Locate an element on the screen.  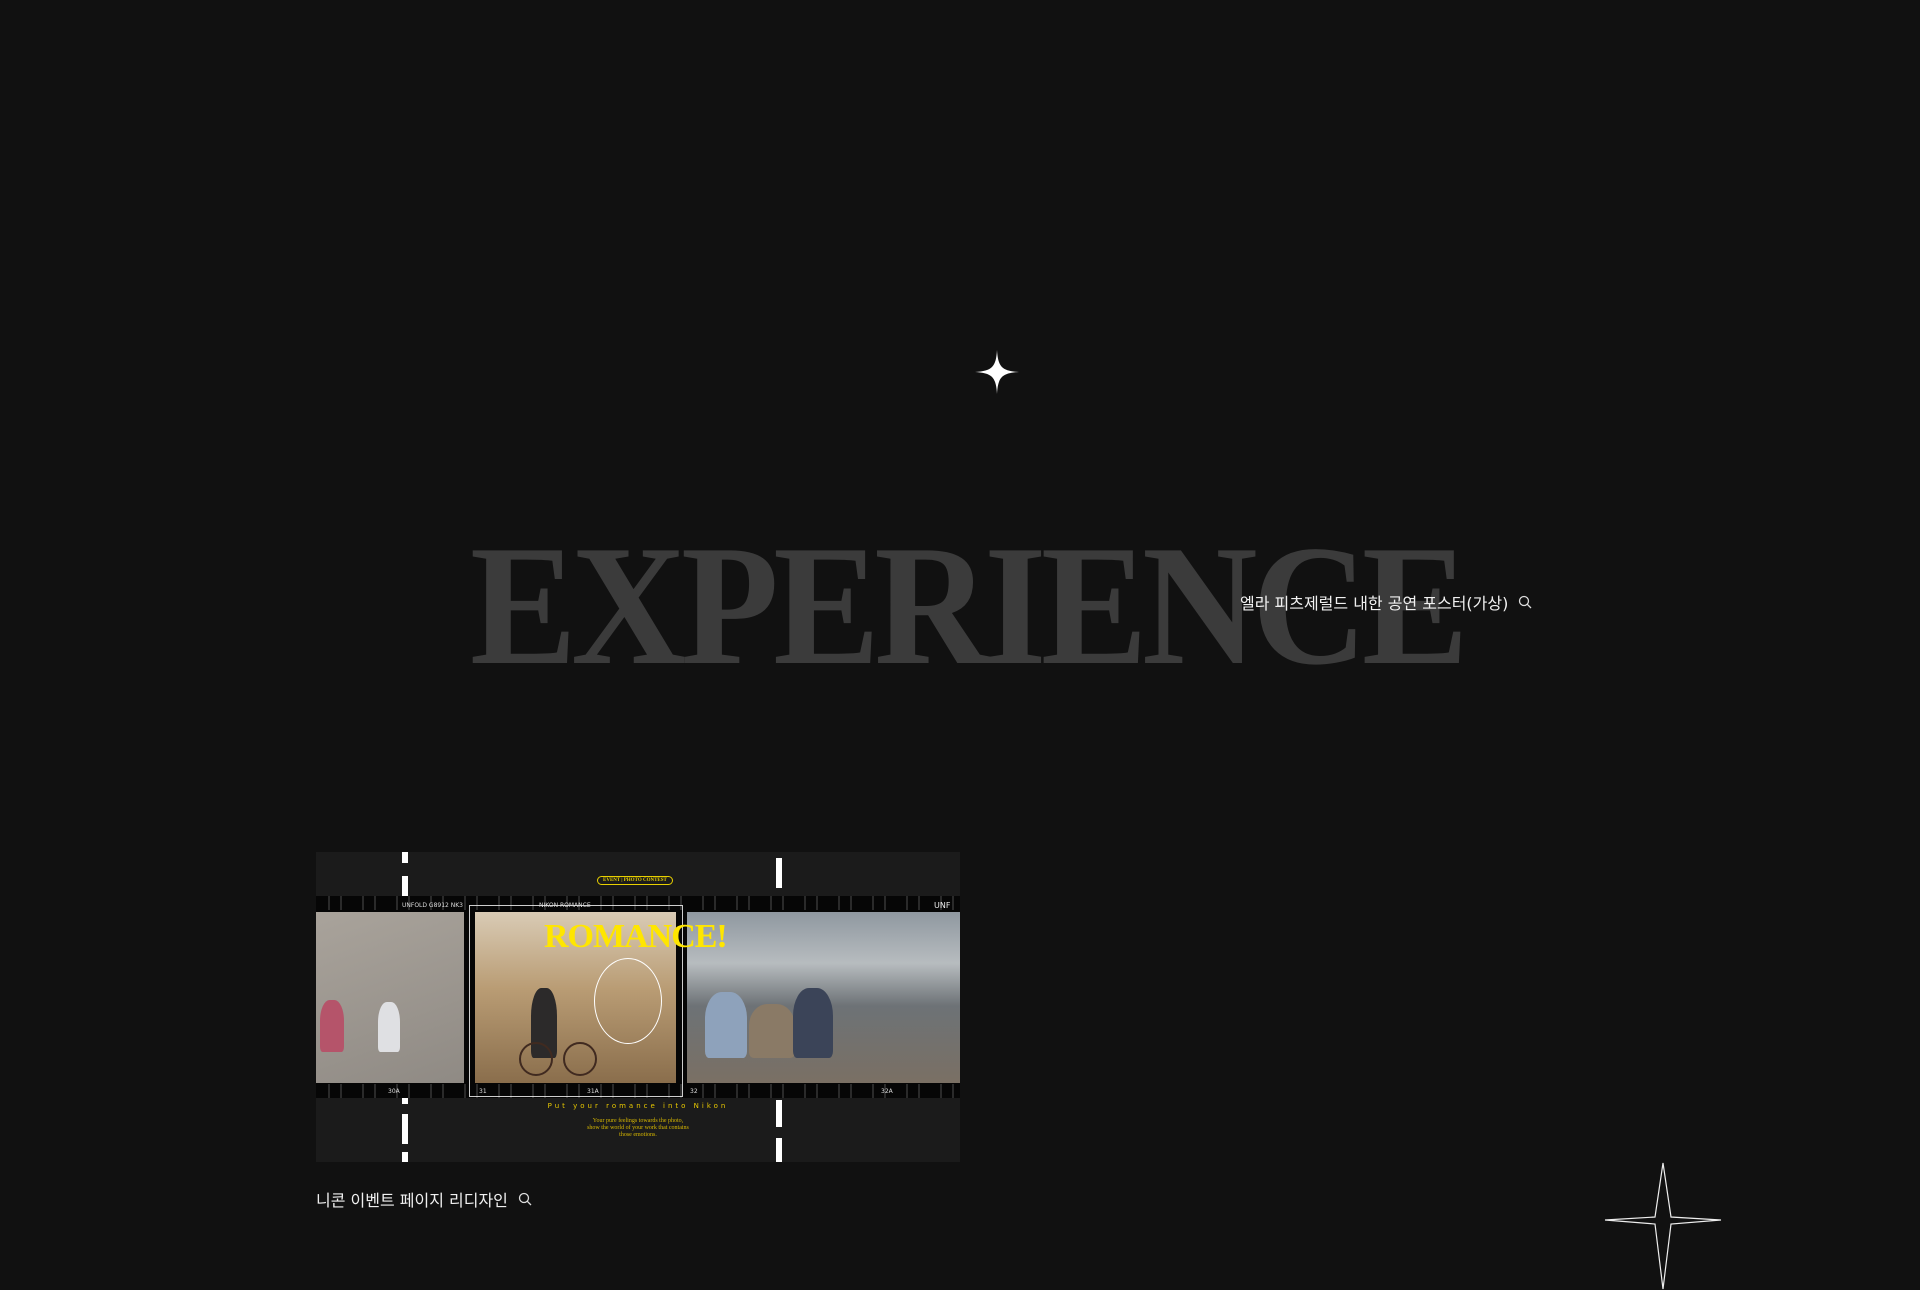
frame-number: 30A is located at coordinates (394, 1091).